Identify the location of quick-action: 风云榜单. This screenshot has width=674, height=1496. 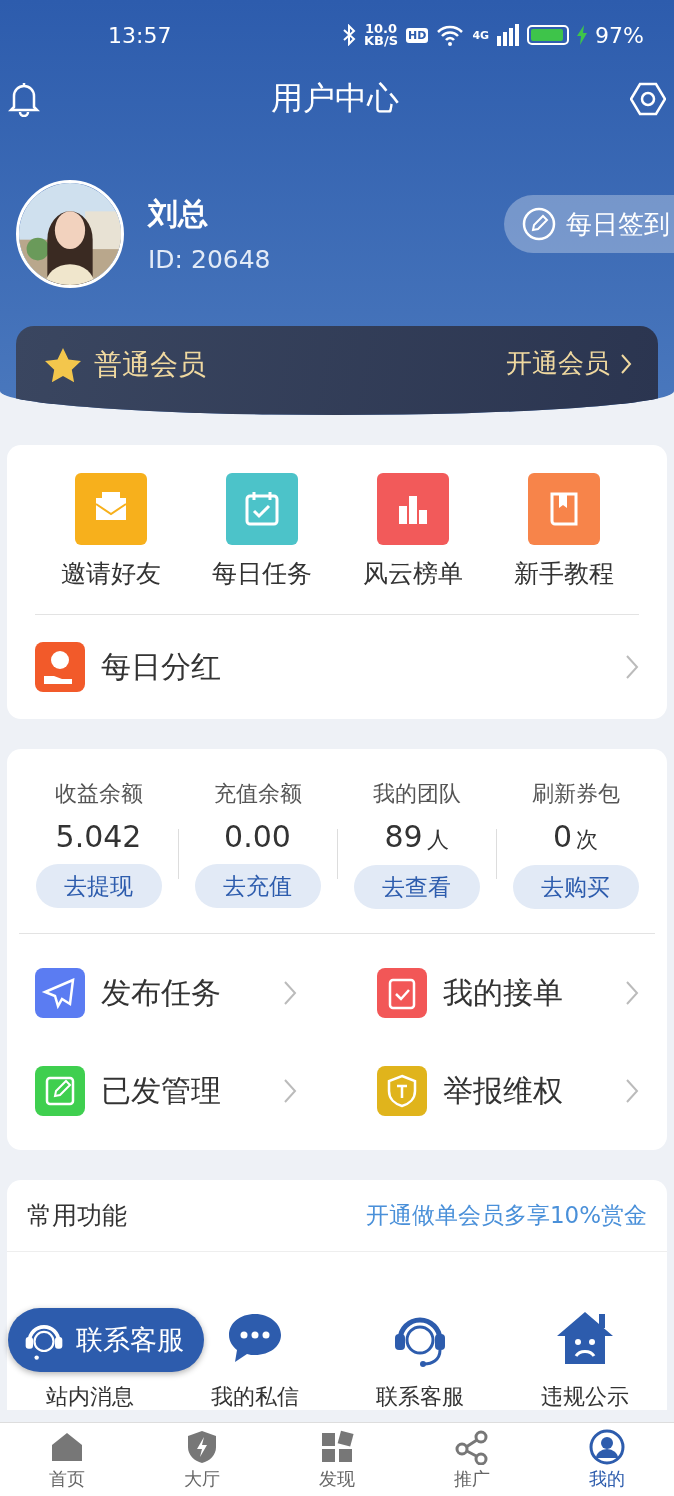
(412, 531).